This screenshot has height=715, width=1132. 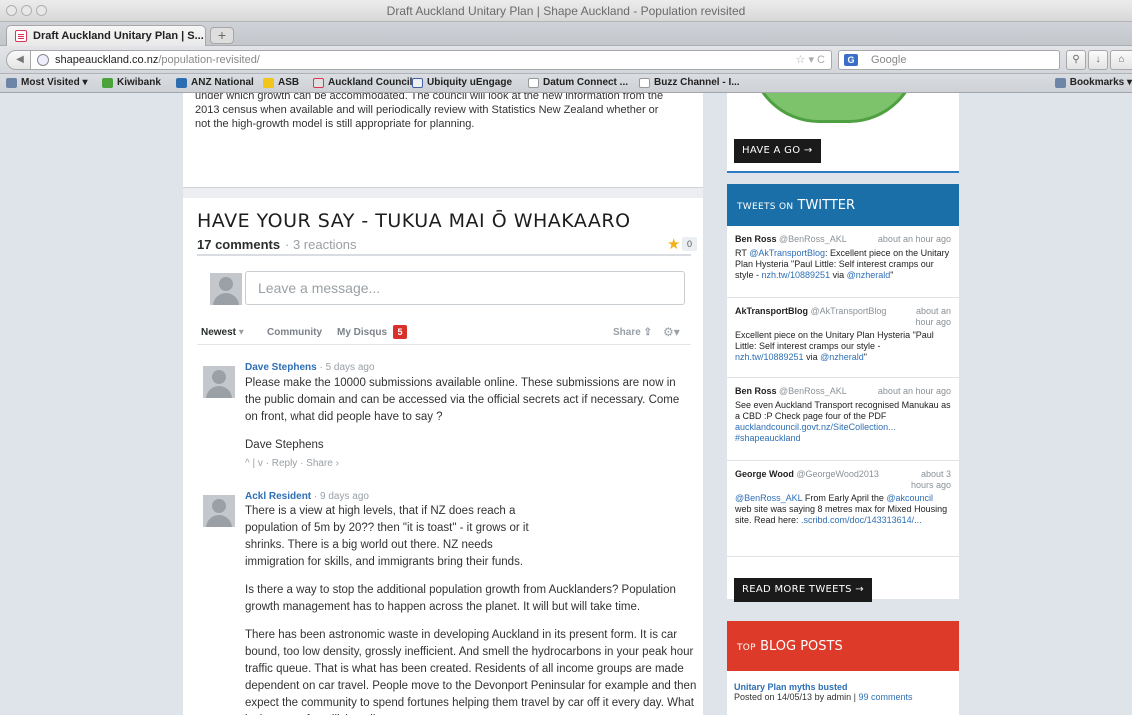 I want to click on comment-author-line: Ackl Resident · 9 days ago, so click(x=307, y=496).